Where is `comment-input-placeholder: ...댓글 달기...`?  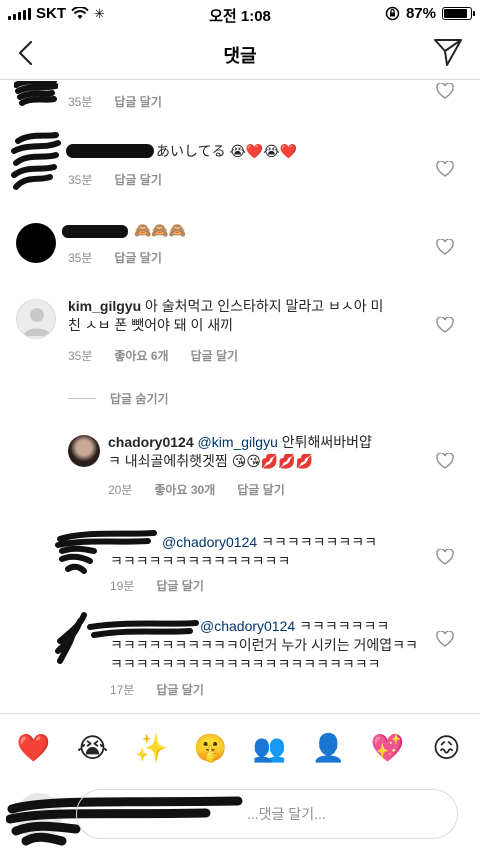
comment-input-placeholder: ...댓글 달기... is located at coordinates (286, 814).